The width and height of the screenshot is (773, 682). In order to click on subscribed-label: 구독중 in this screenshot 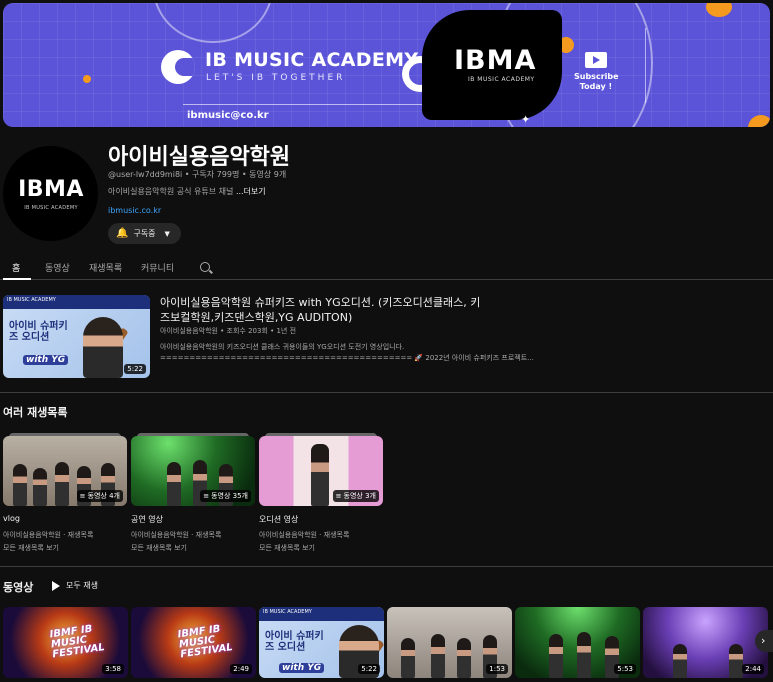, I will do `click(144, 233)`.